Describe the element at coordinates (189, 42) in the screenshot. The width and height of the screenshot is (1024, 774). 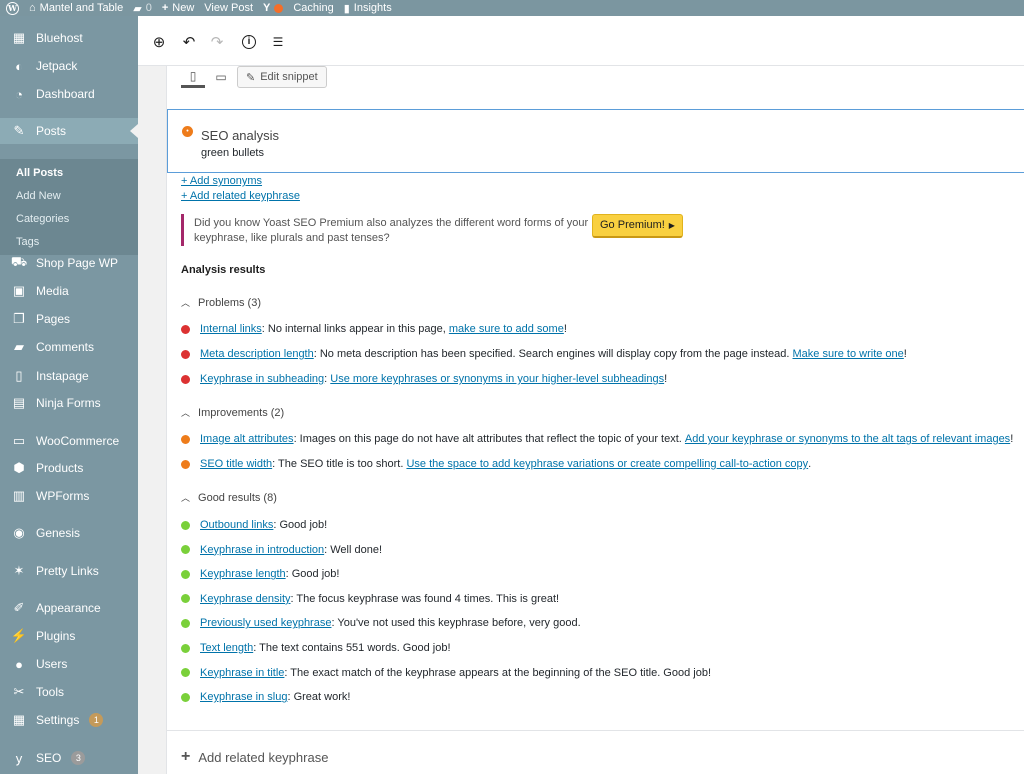
I see `undo-icon: ↶` at that location.